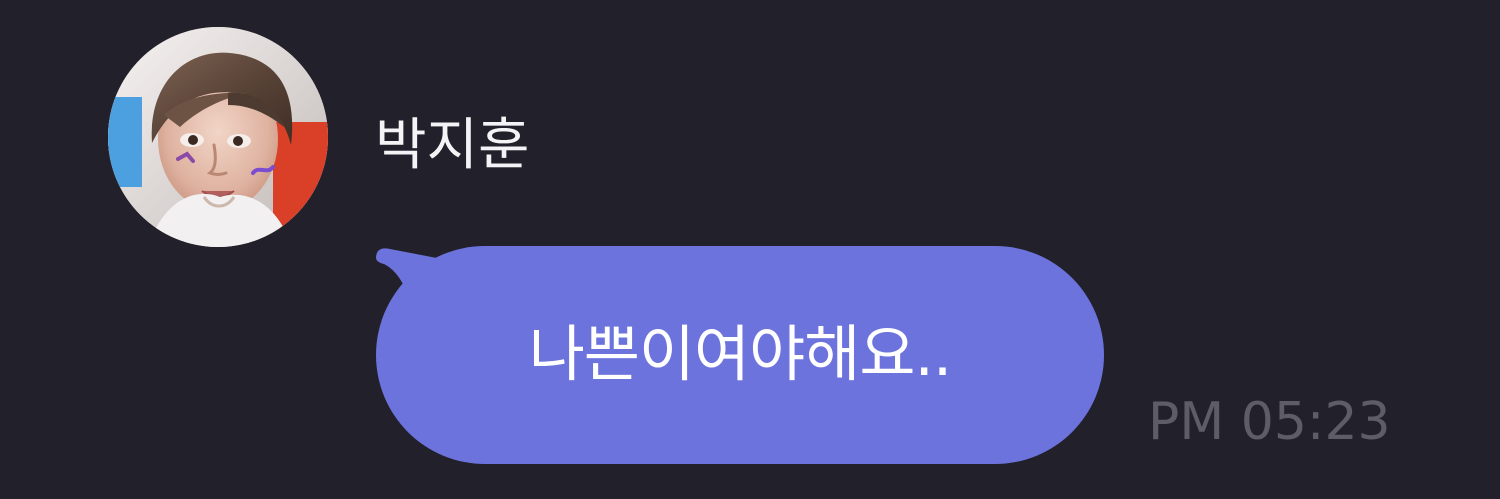  I want to click on message-timestamp: PM 05:23, so click(1269, 422).